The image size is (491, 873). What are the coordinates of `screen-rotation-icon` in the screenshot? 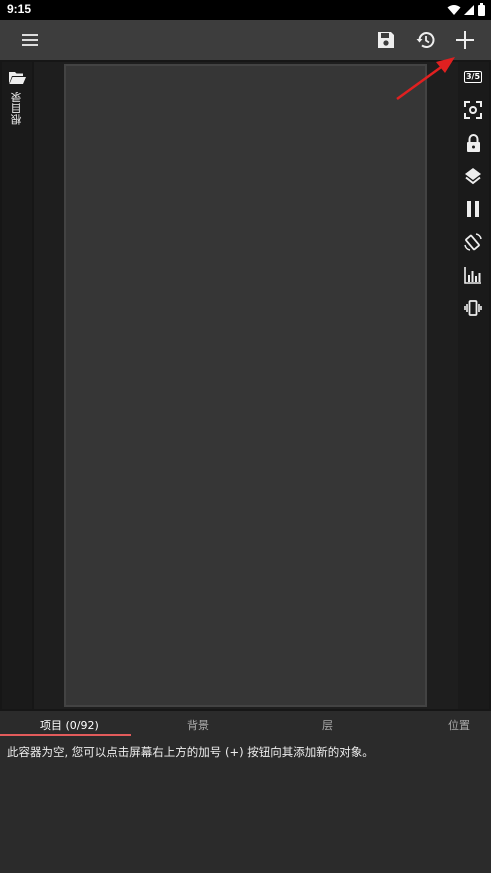 It's located at (473, 242).